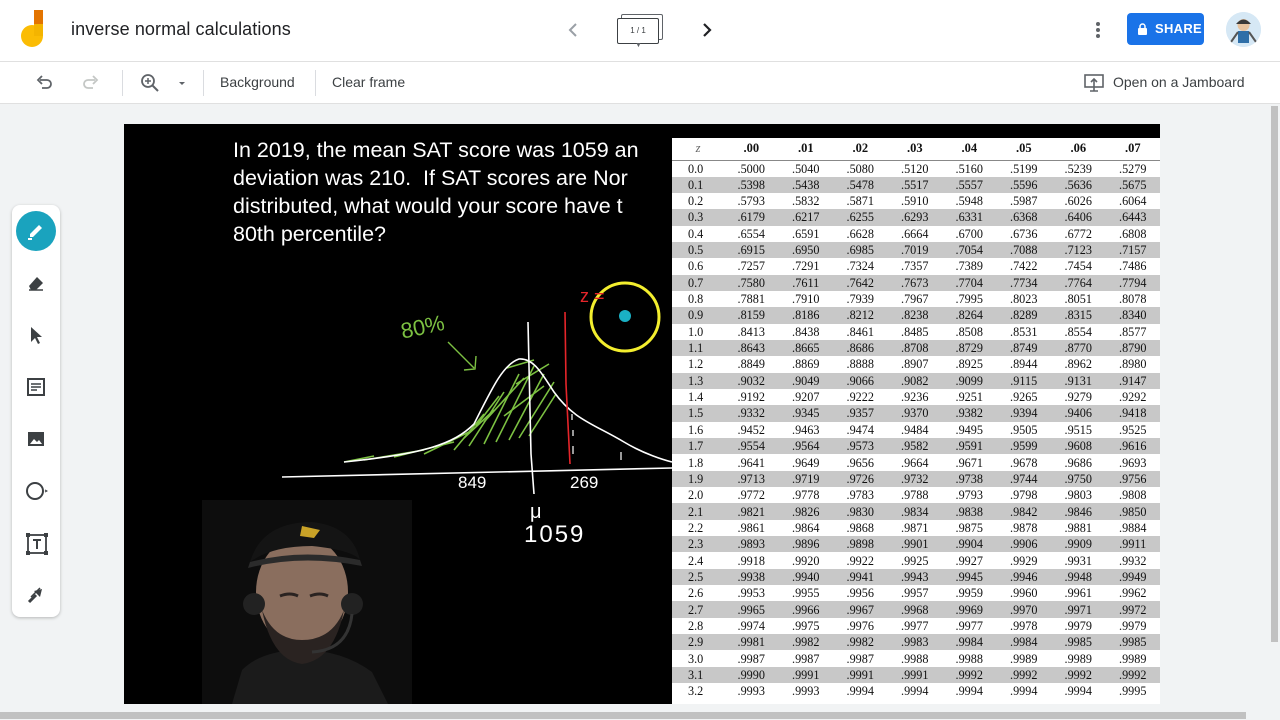 The image size is (1280, 720). Describe the element at coordinates (806, 331) in the screenshot. I see `probability-cell: .8438` at that location.